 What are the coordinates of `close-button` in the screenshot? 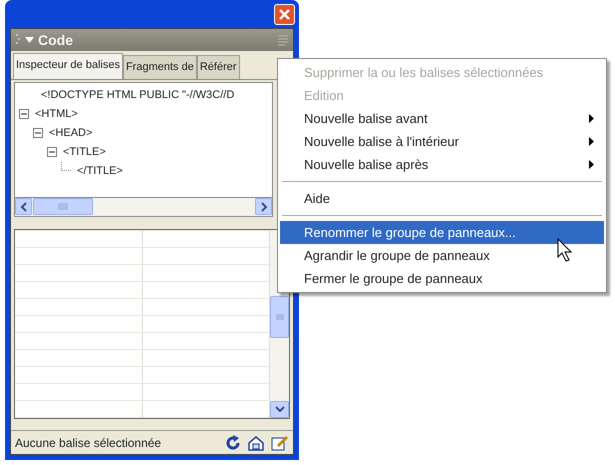 It's located at (284, 14).